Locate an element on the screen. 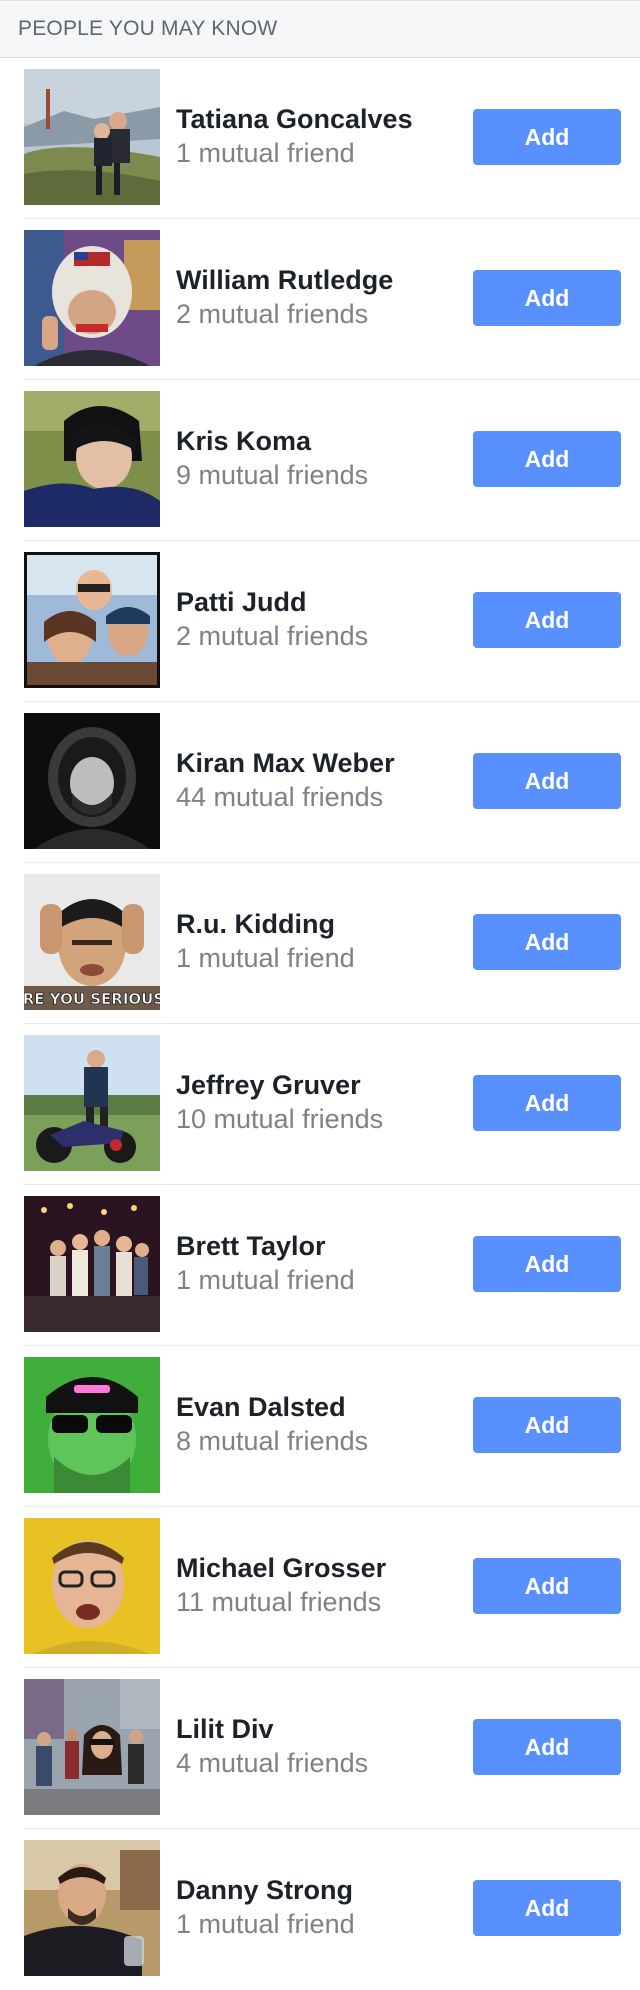  person-name: Tatiana Goncalves is located at coordinates (321, 119).